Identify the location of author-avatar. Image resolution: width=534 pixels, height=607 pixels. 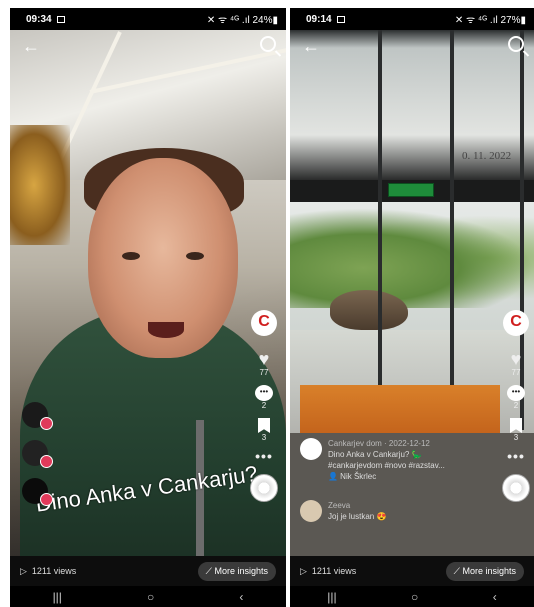
(311, 449).